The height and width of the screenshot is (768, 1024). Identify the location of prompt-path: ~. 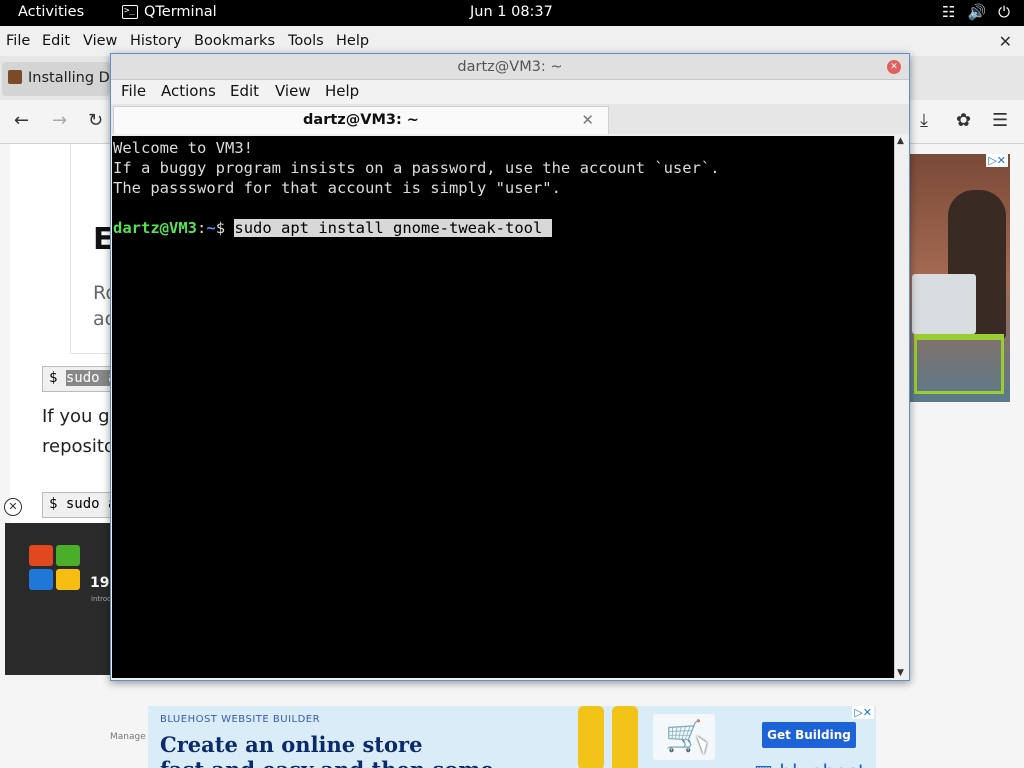
(211, 228).